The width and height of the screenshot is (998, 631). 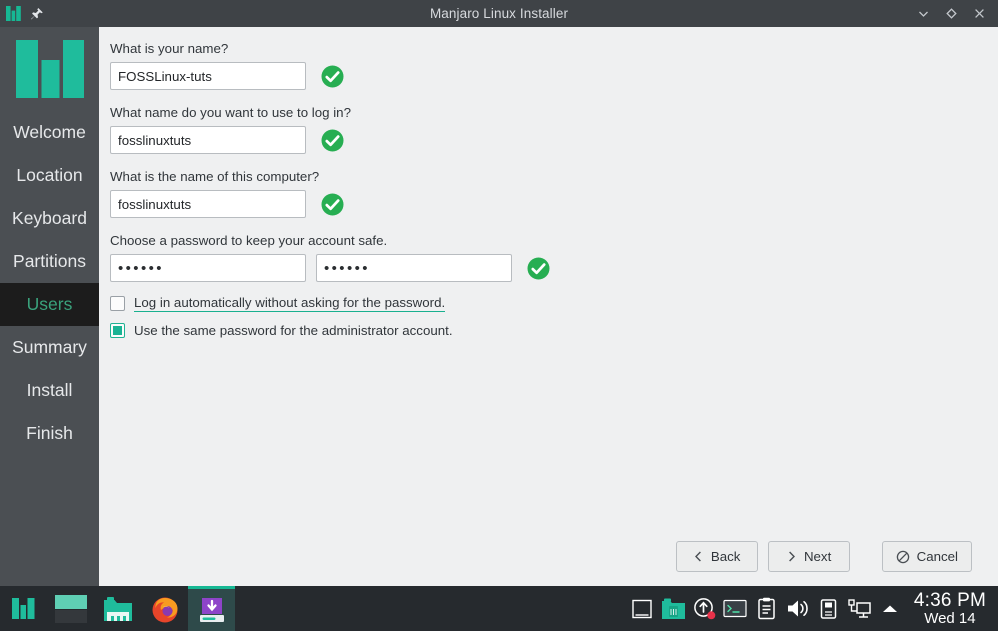 I want to click on clock-time: 4:36 PM, so click(x=949, y=600).